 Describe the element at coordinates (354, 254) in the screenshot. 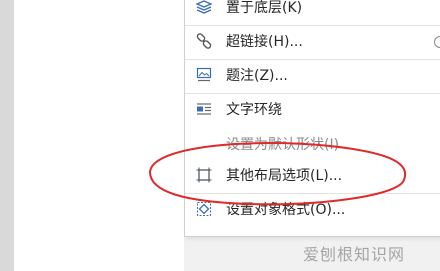

I see `watermark: 爱刨根知识网` at that location.